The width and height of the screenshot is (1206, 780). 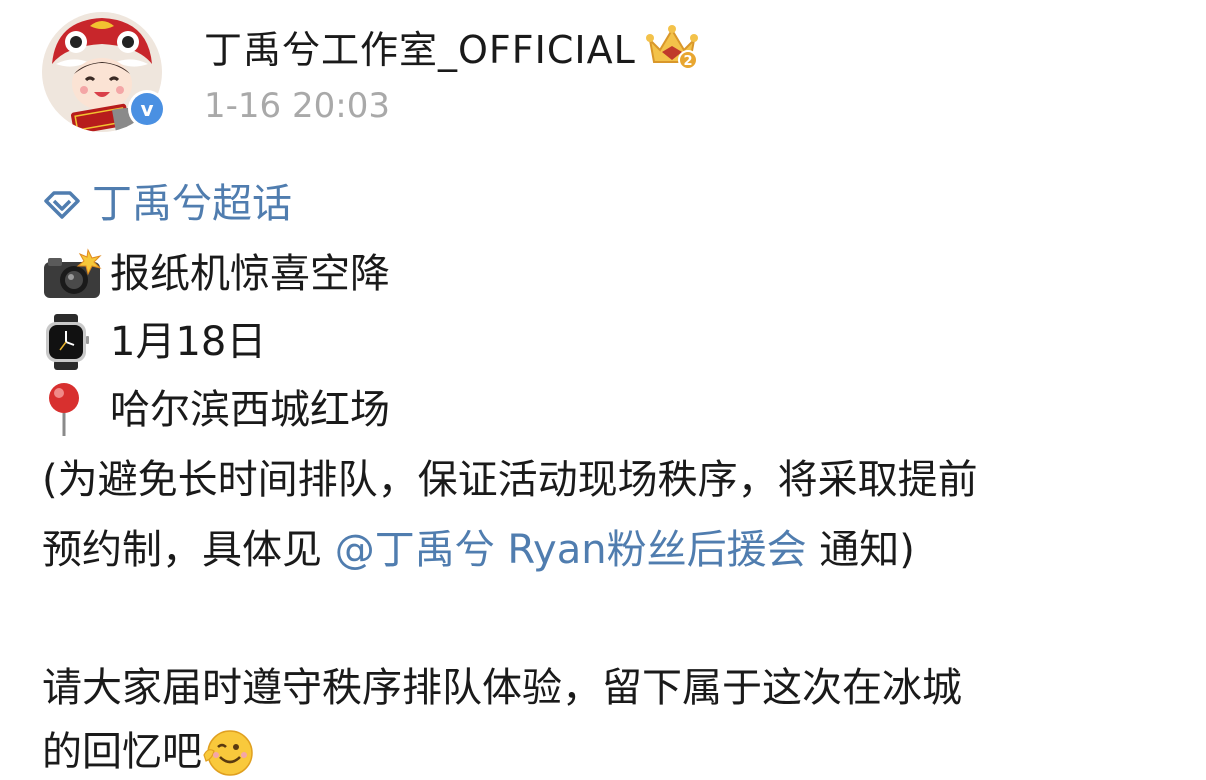 What do you see at coordinates (250, 274) in the screenshot?
I see `post-line1-text: 报纸机惊喜空降` at bounding box center [250, 274].